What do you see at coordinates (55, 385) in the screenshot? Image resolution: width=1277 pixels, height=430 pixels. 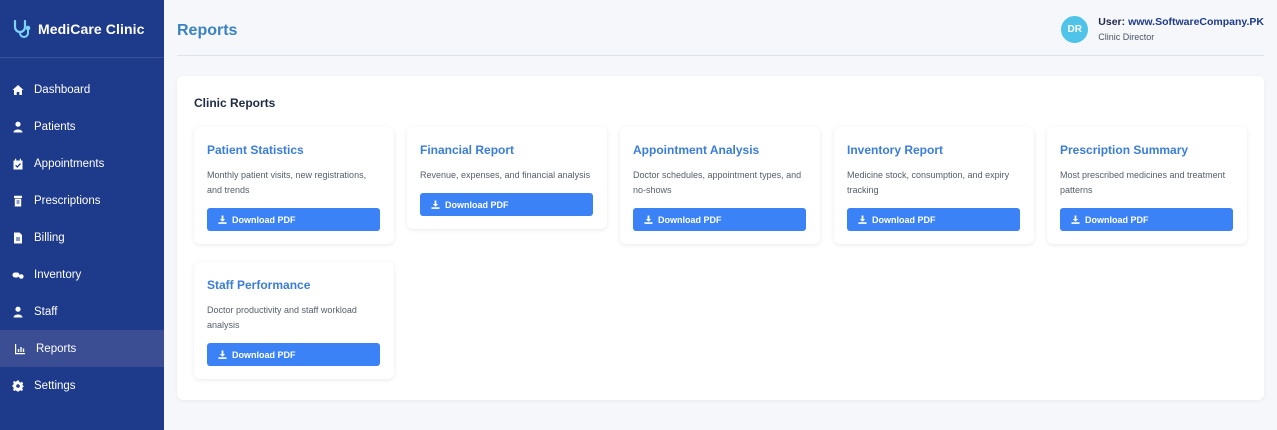 I see `sidebar-item-label: Settings` at bounding box center [55, 385].